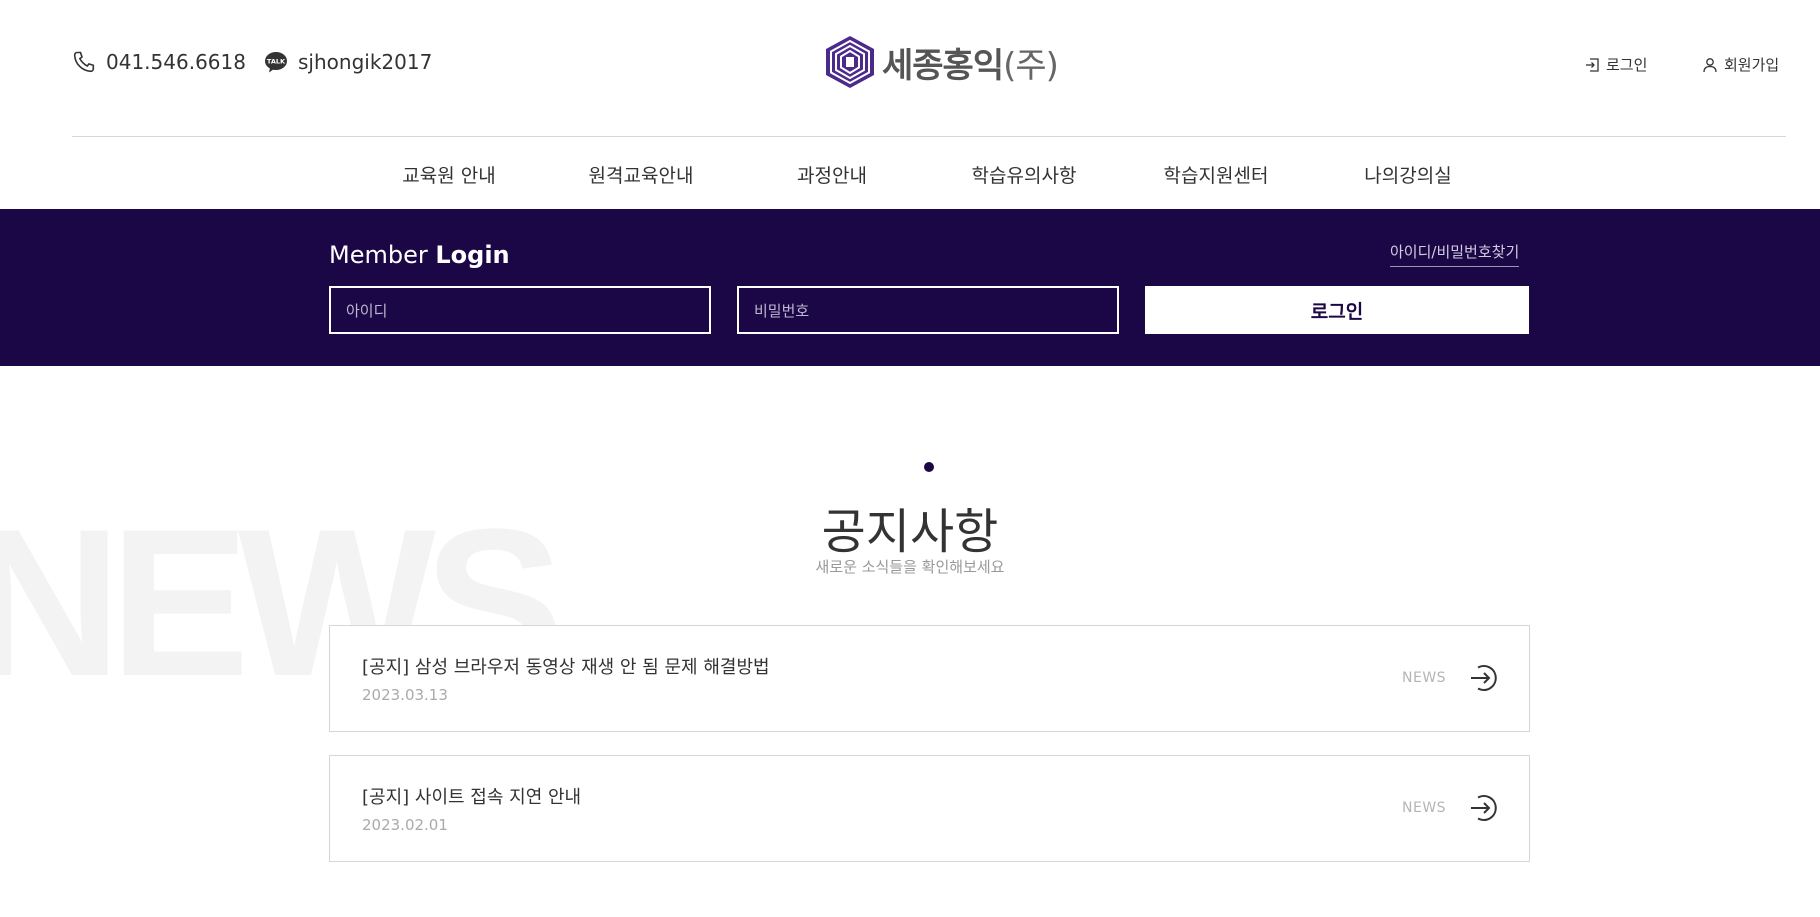 The image size is (1820, 917). I want to click on header-login-label: 로그인, so click(1627, 65).